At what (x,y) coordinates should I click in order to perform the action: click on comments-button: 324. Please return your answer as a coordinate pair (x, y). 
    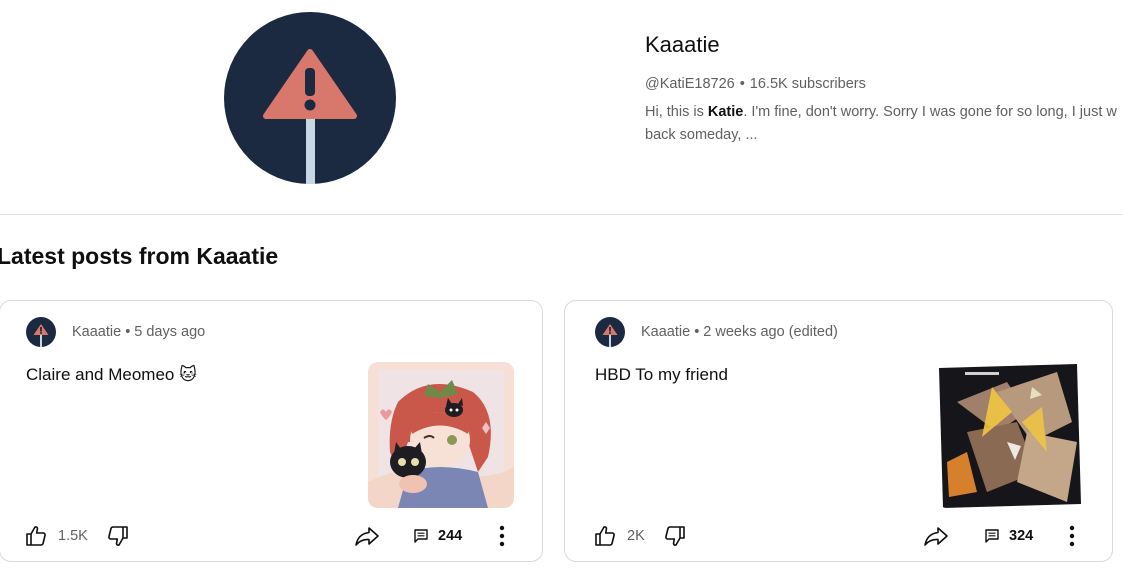
    Looking at the image, I should click on (1009, 536).